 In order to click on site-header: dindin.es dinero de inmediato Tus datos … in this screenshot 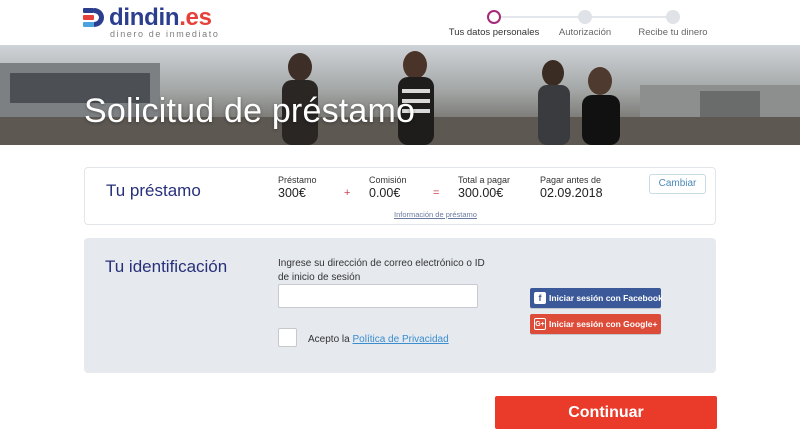, I will do `click(400, 22)`.